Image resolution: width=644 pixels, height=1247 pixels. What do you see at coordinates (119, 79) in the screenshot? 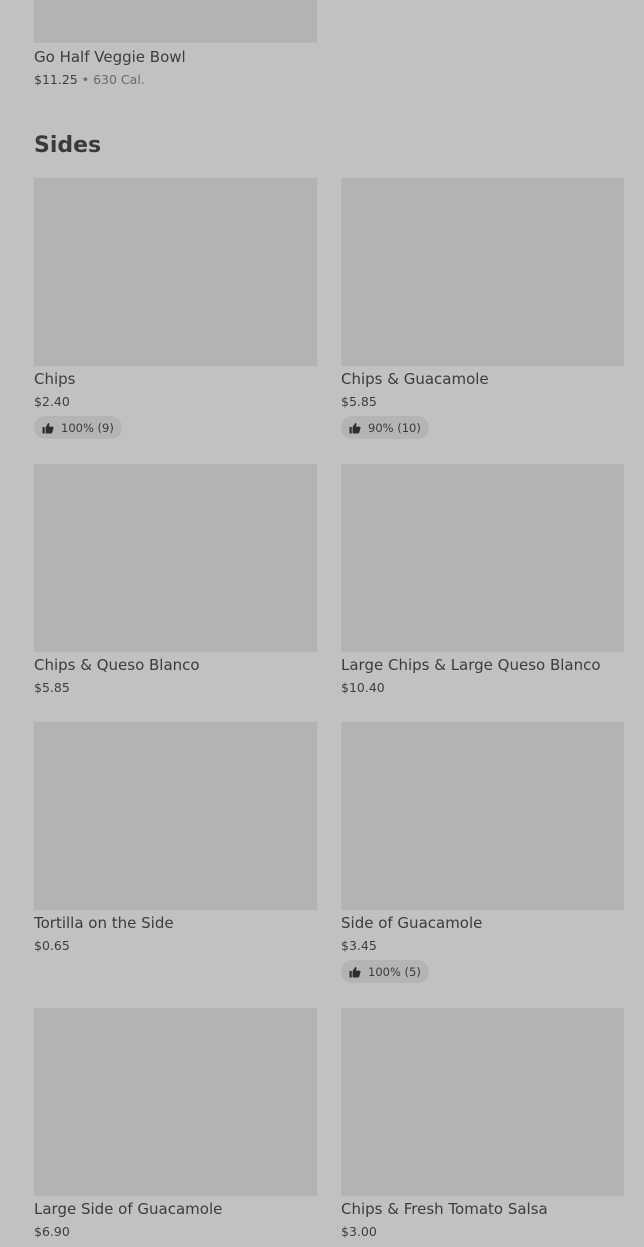
I see `item-calories: 630 Cal.` at bounding box center [119, 79].